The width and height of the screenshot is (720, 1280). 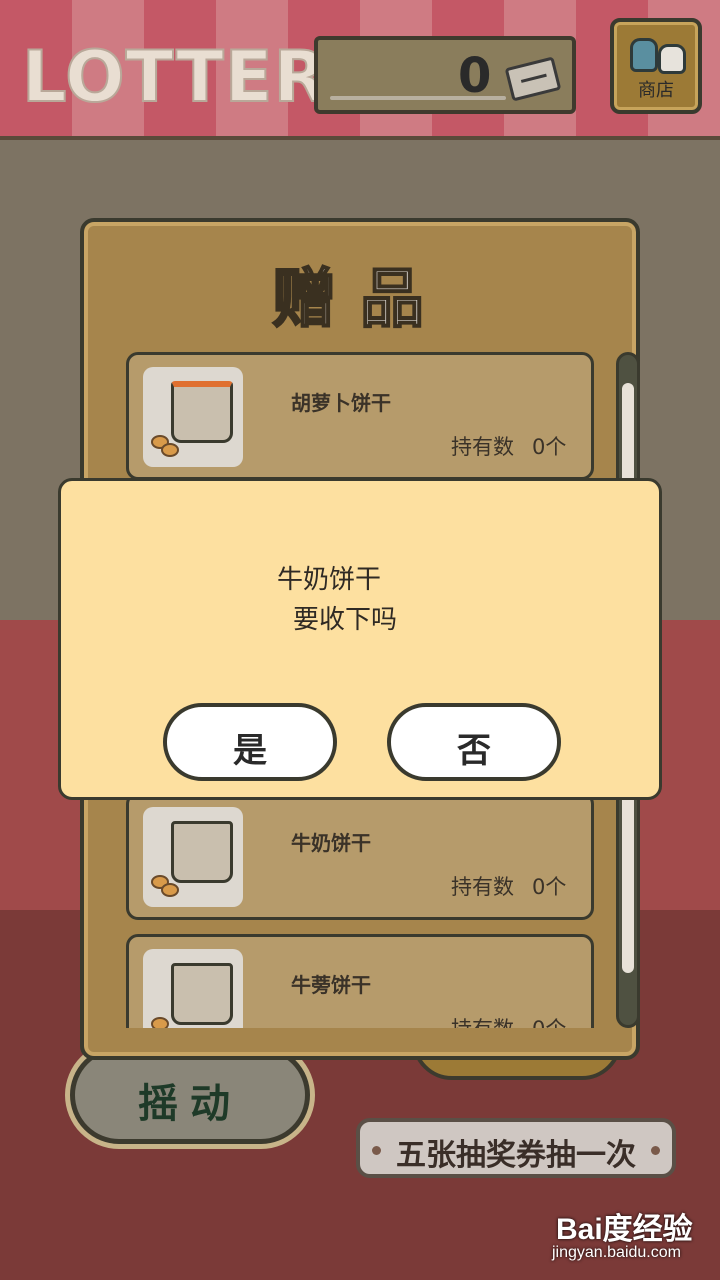 I want to click on white-bag-icon, so click(x=672, y=59).